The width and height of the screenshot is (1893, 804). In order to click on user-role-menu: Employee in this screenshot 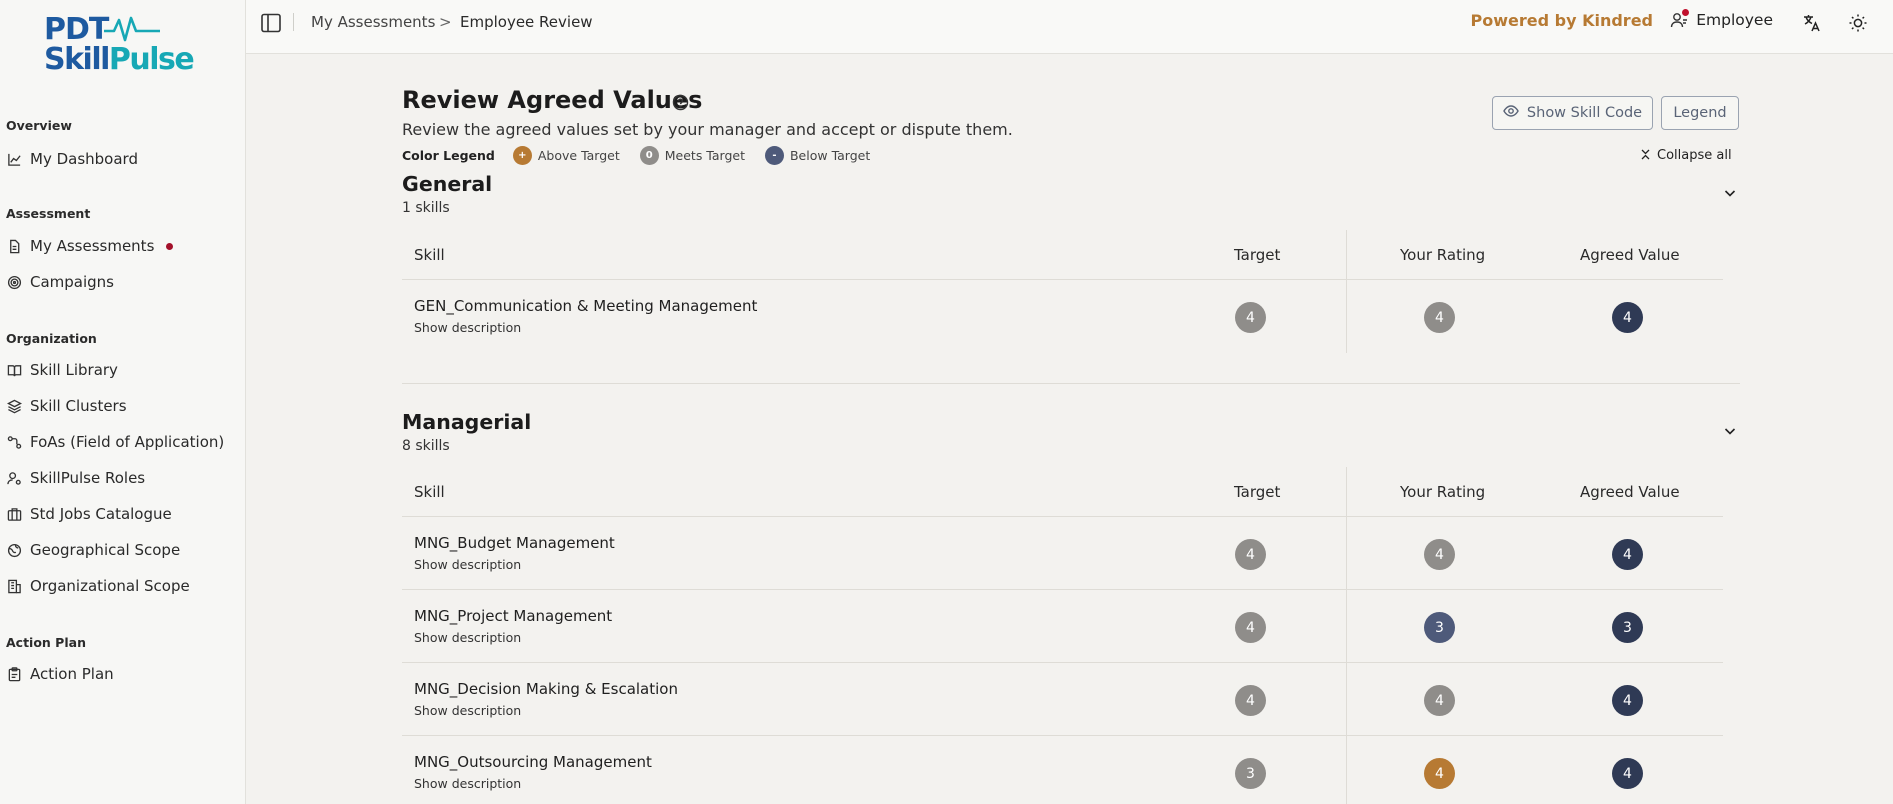, I will do `click(1721, 19)`.